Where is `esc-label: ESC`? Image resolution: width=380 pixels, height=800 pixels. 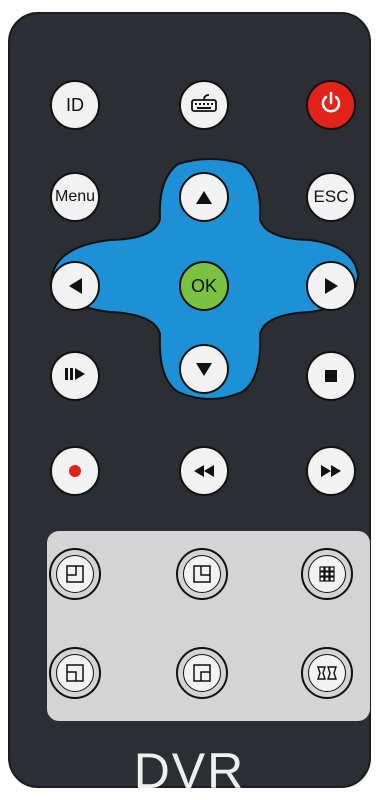
esc-label: ESC is located at coordinates (331, 196).